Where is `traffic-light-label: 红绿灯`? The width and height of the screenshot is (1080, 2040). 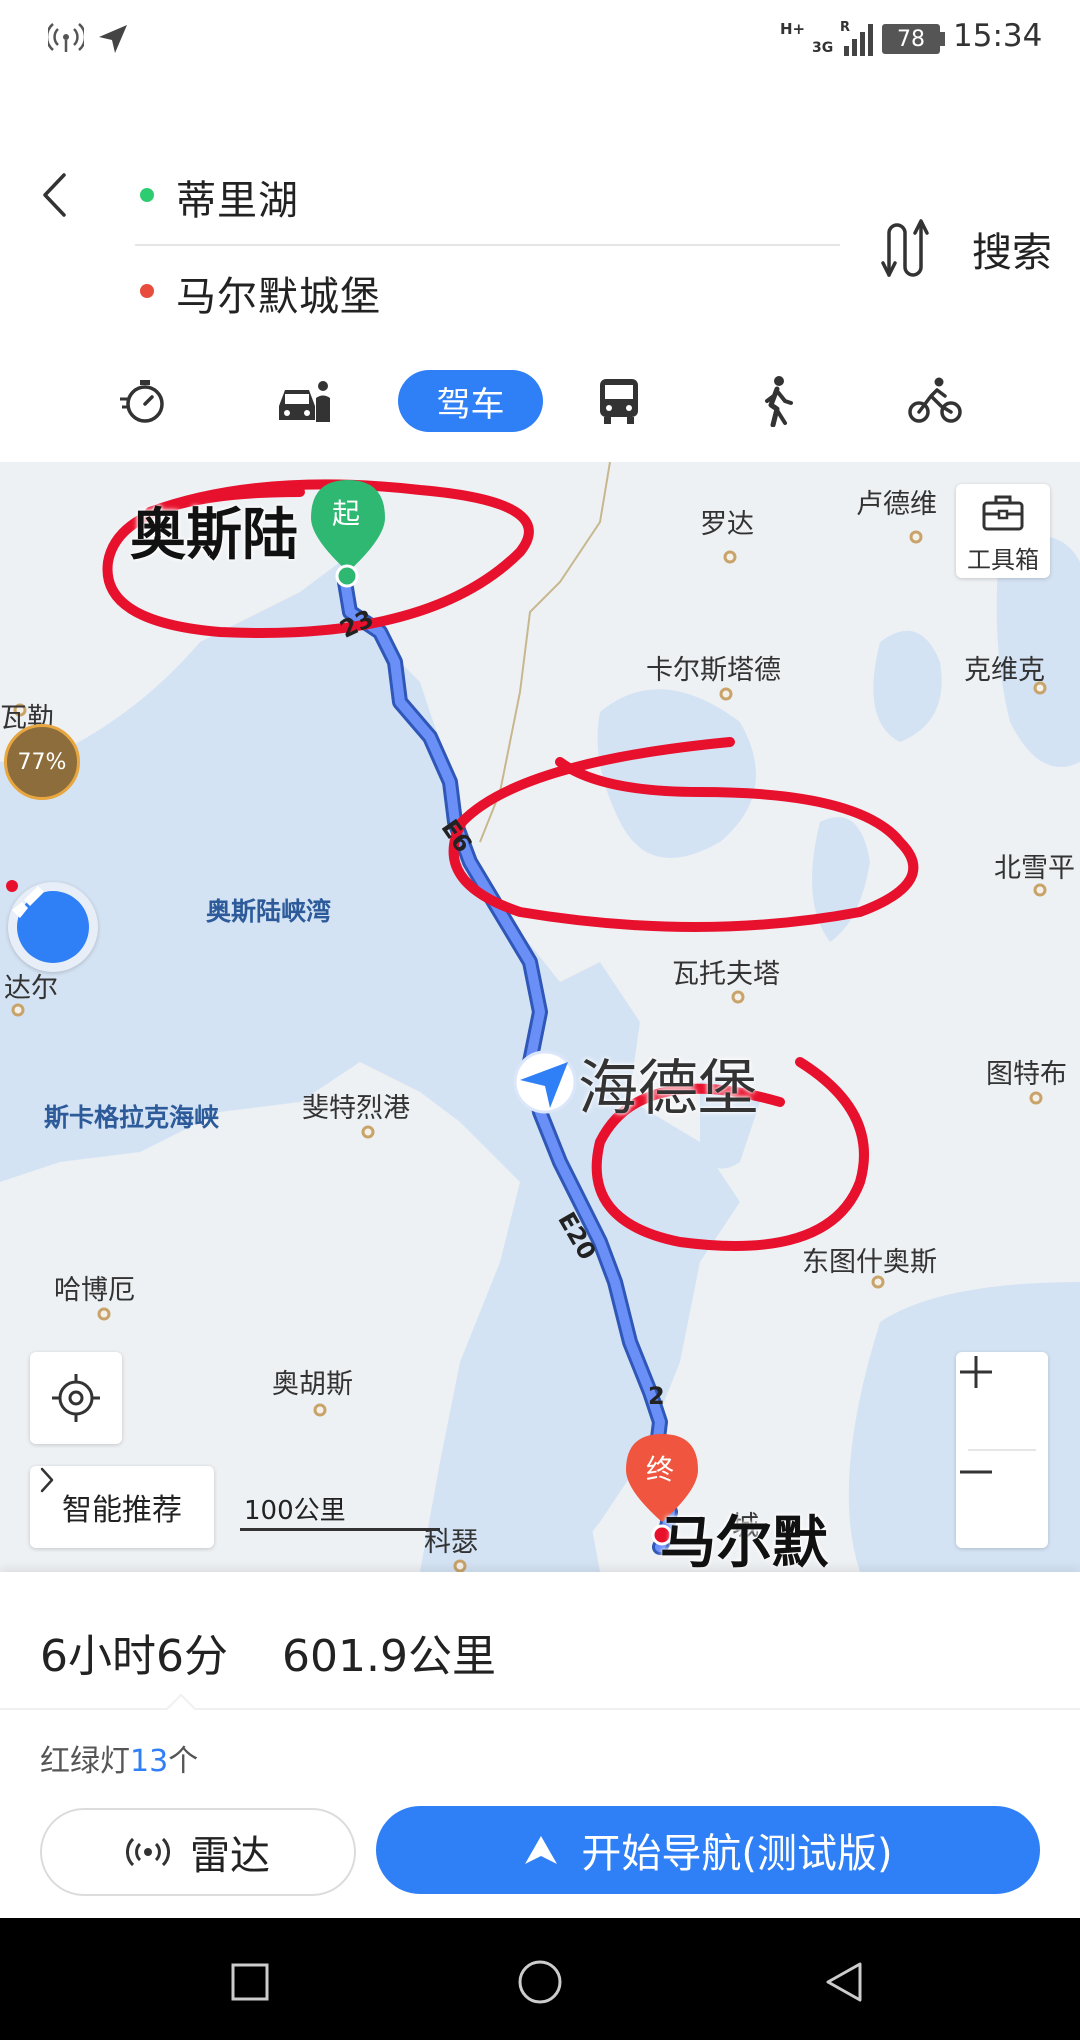 traffic-light-label: 红绿灯 is located at coordinates (85, 1761).